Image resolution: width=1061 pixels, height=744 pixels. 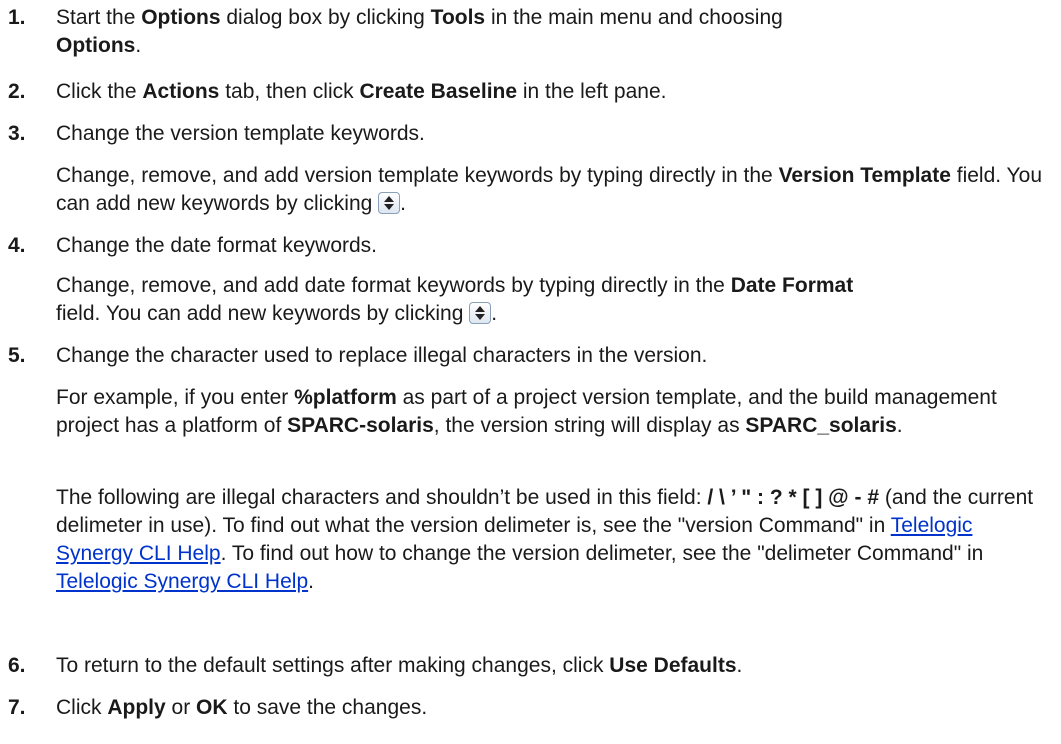 I want to click on step-text: Change the version template keywords., so click(x=240, y=133).